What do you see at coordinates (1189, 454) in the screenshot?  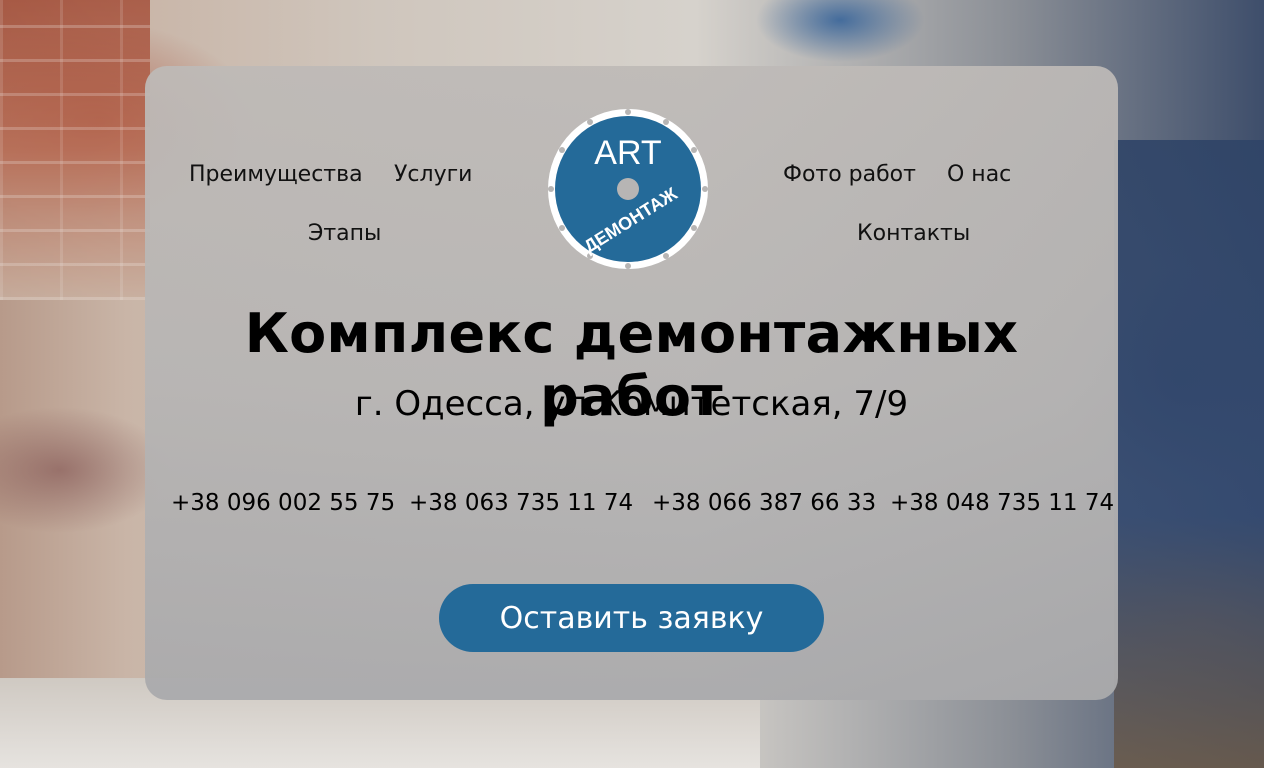 I see `background-worker` at bounding box center [1189, 454].